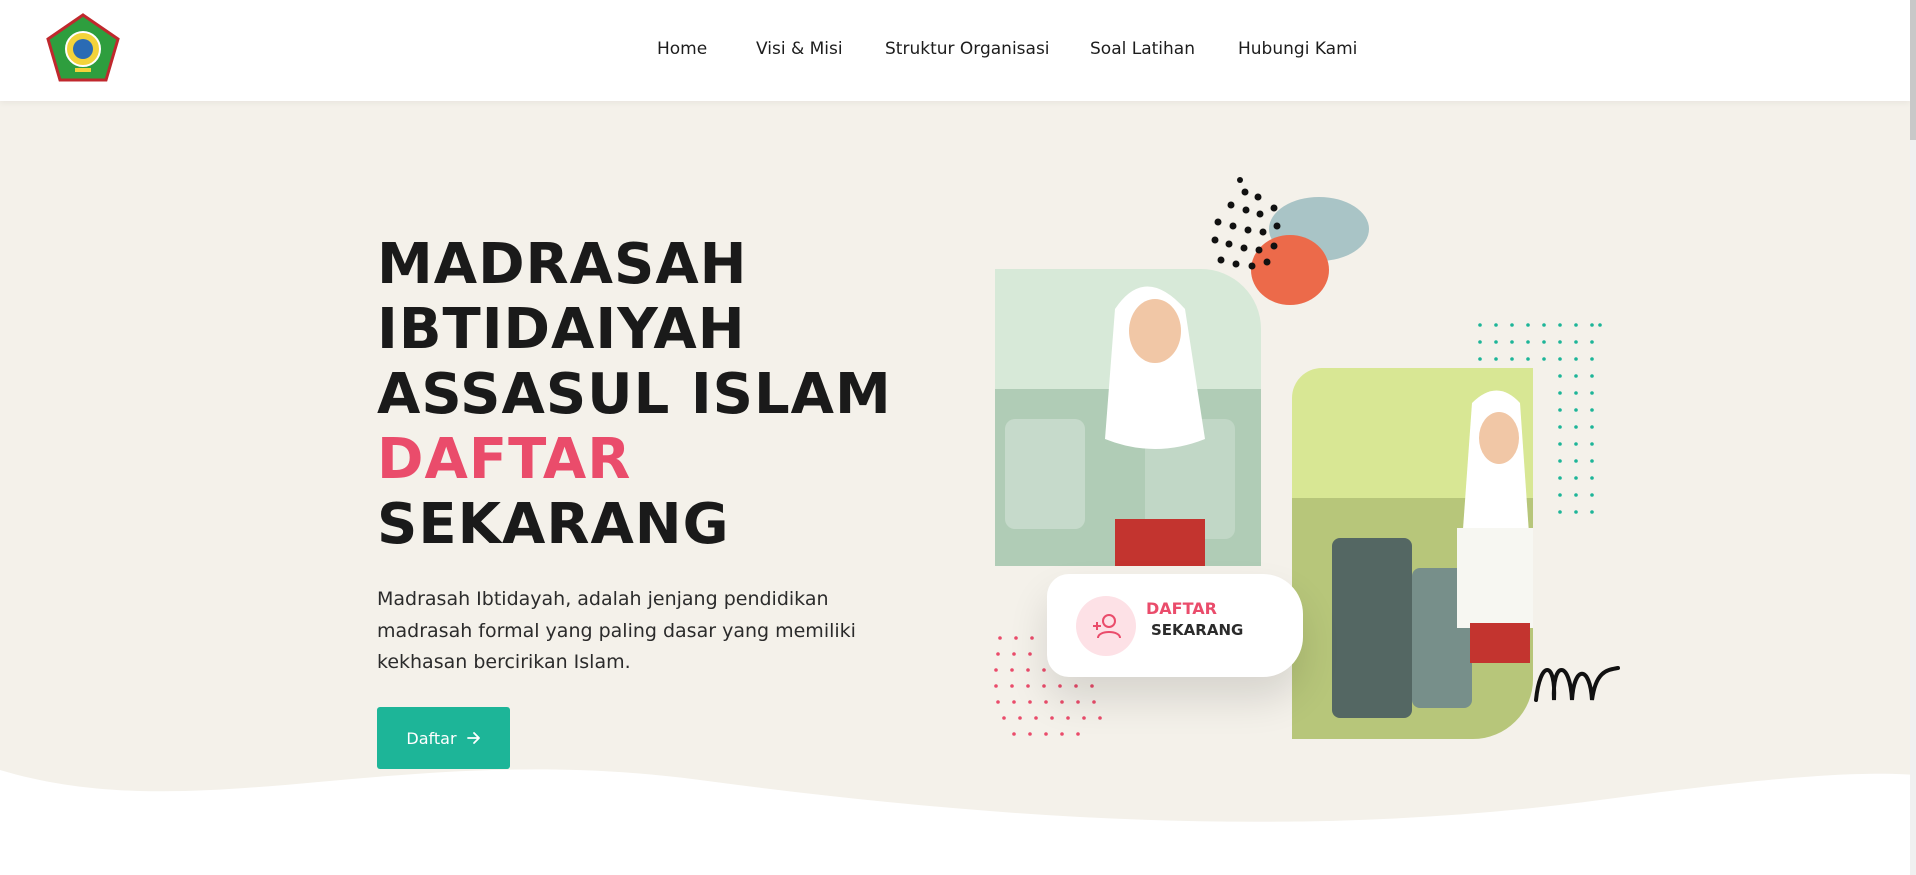  What do you see at coordinates (1913, 437) in the screenshot?
I see `page-scrollbar` at bounding box center [1913, 437].